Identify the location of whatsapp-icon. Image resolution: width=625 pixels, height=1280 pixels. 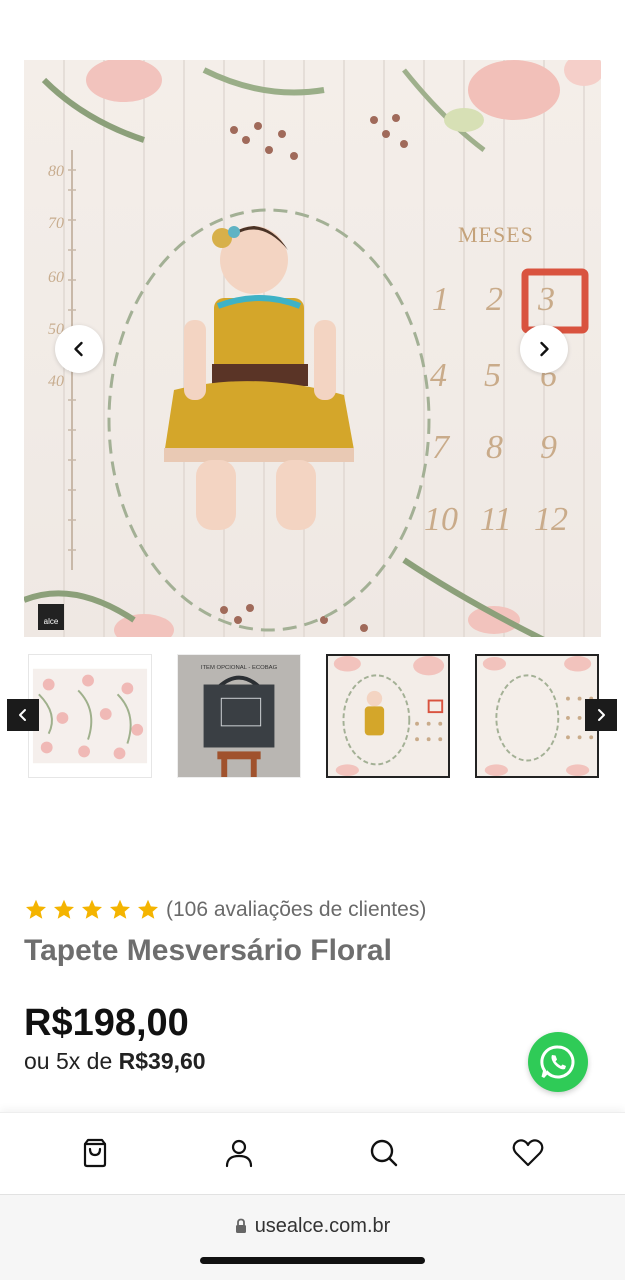
(557, 1062).